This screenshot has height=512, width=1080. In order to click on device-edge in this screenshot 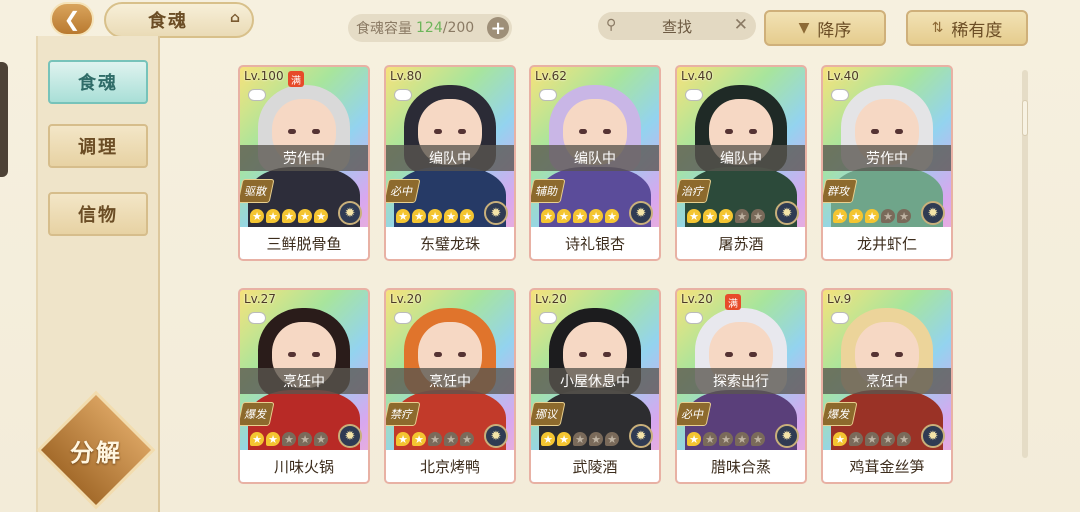, I will do `click(4, 119)`.